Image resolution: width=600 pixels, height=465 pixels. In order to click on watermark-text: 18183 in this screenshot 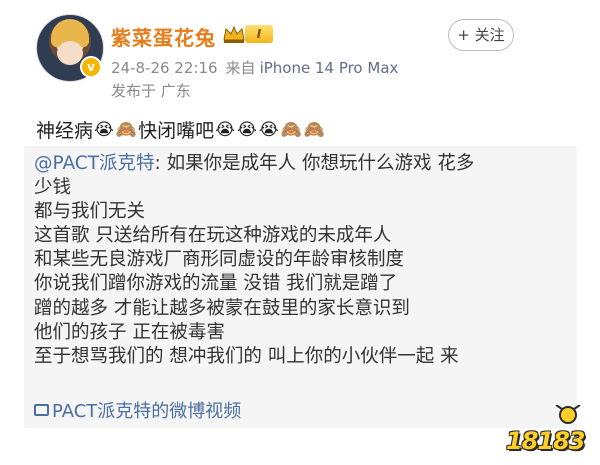, I will do `click(545, 441)`.